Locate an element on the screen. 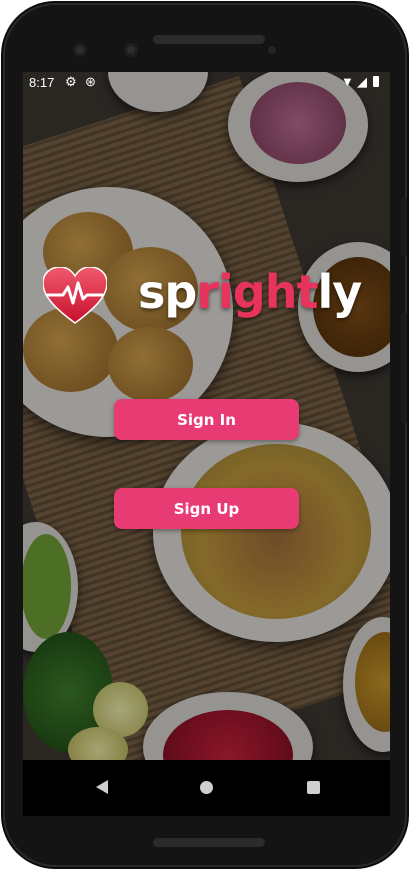  front-camera is located at coordinates (80, 50).